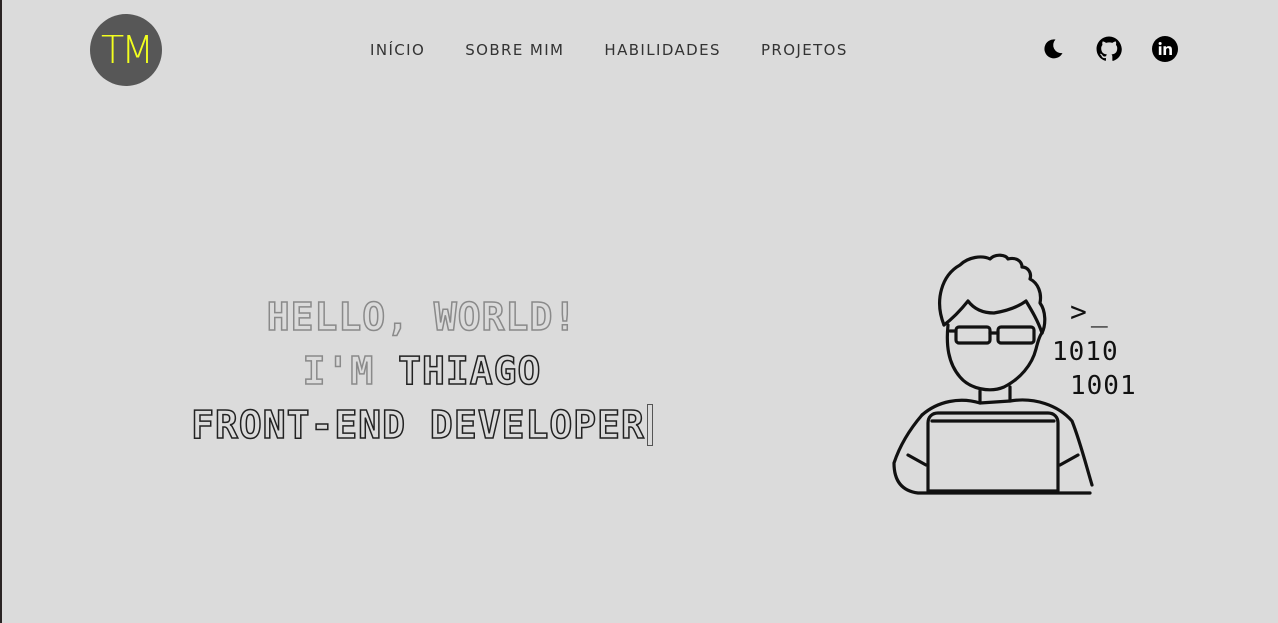 The height and width of the screenshot is (623, 1278). Describe the element at coordinates (514, 50) in the screenshot. I see `nav-sobre-mim: SOBRE MIM` at that location.